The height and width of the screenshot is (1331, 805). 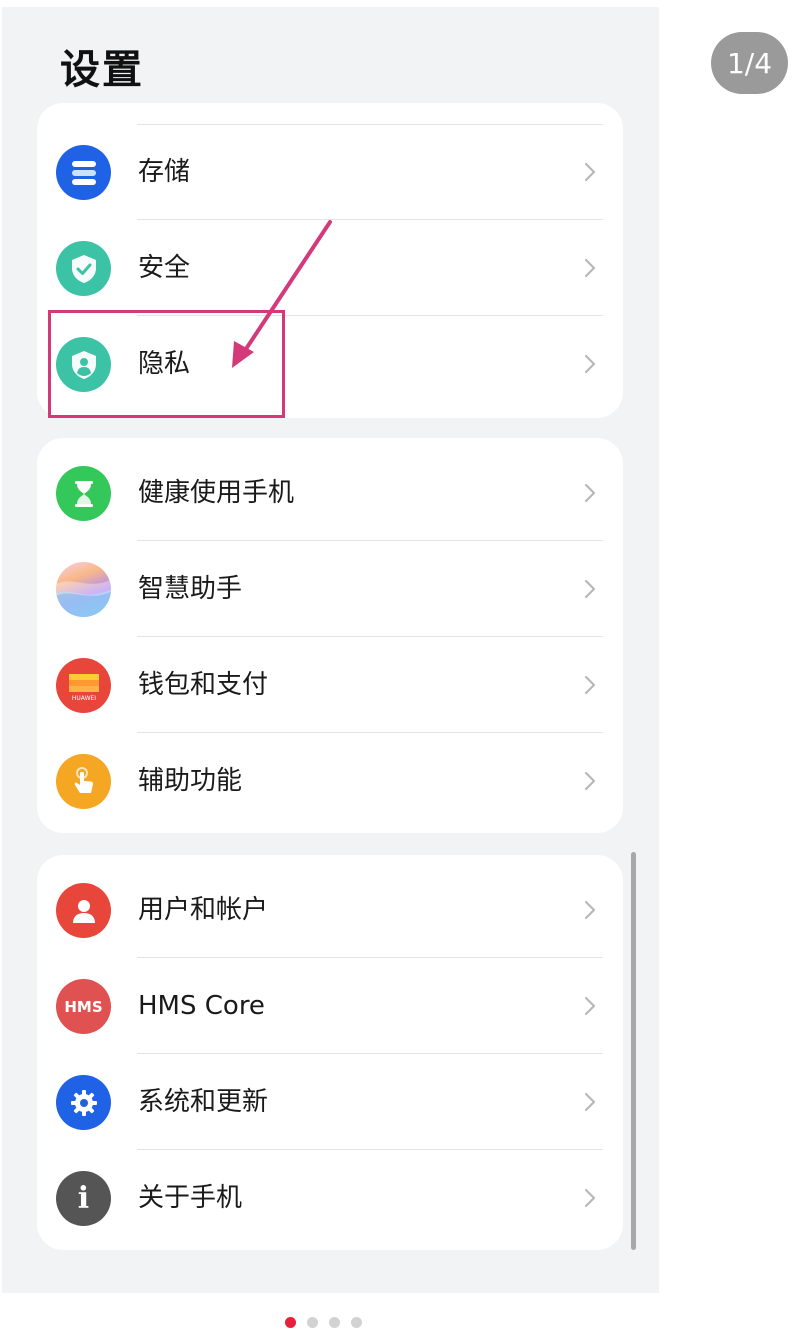 I want to click on page-dot-active, so click(x=290, y=1322).